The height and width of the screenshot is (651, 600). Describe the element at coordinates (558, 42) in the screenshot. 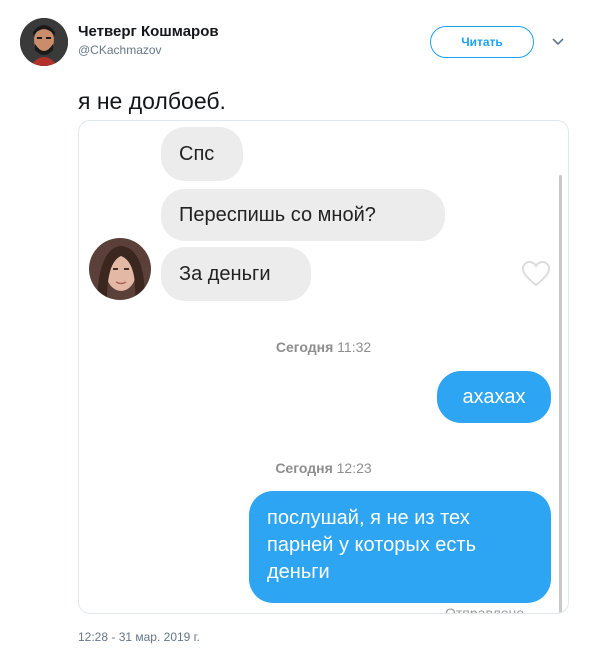

I see `caret-down-icon` at that location.